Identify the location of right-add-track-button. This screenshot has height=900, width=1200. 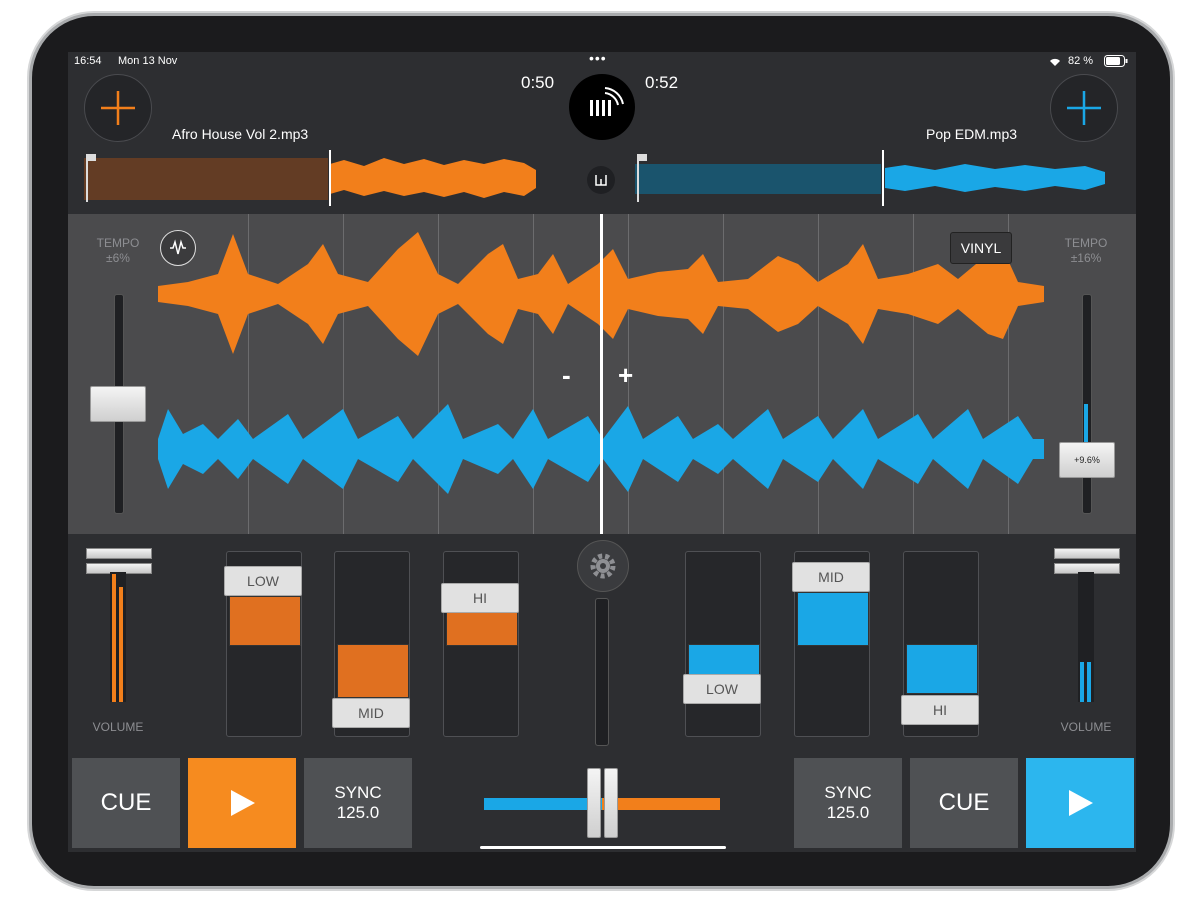
(1084, 108).